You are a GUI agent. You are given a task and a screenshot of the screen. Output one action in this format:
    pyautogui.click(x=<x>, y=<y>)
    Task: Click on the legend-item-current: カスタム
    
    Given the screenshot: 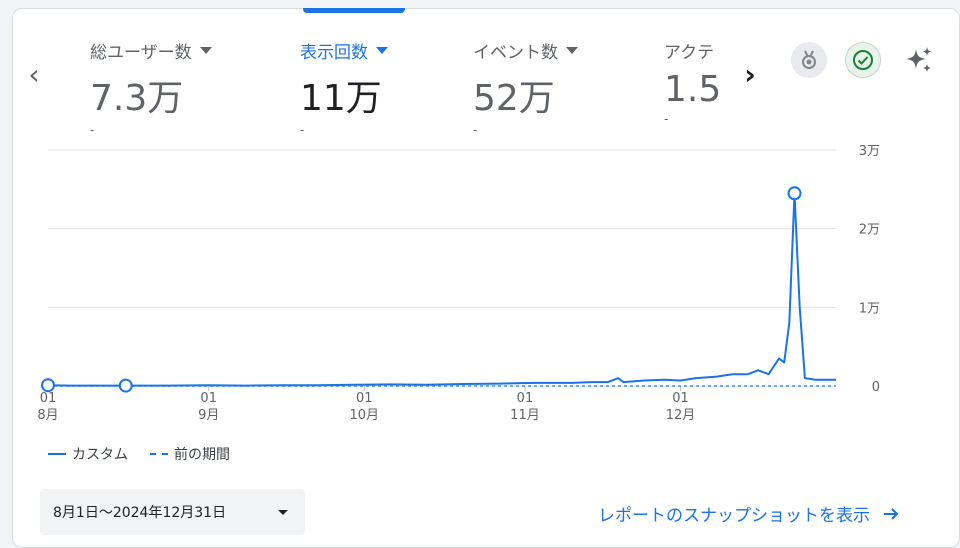 What is the action you would take?
    pyautogui.click(x=88, y=454)
    